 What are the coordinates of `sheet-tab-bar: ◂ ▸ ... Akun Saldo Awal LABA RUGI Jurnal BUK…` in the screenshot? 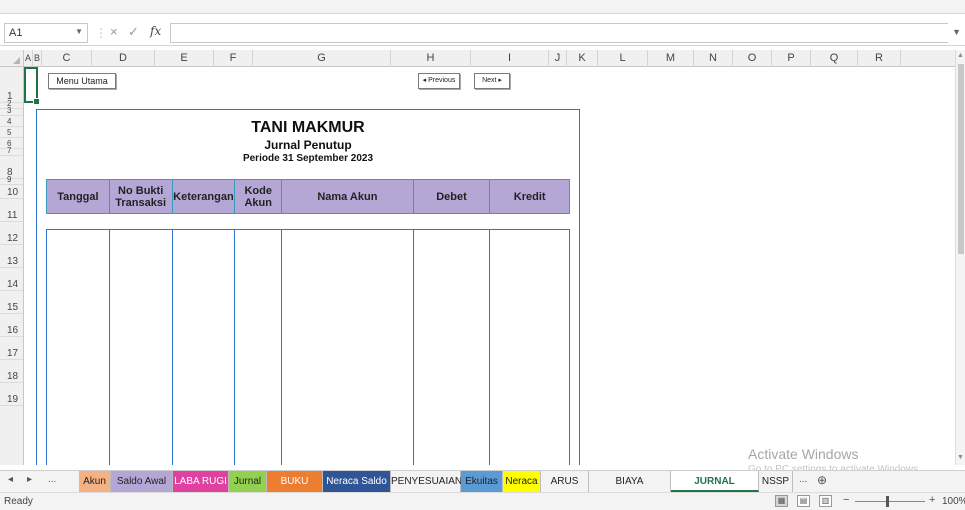 It's located at (482, 489).